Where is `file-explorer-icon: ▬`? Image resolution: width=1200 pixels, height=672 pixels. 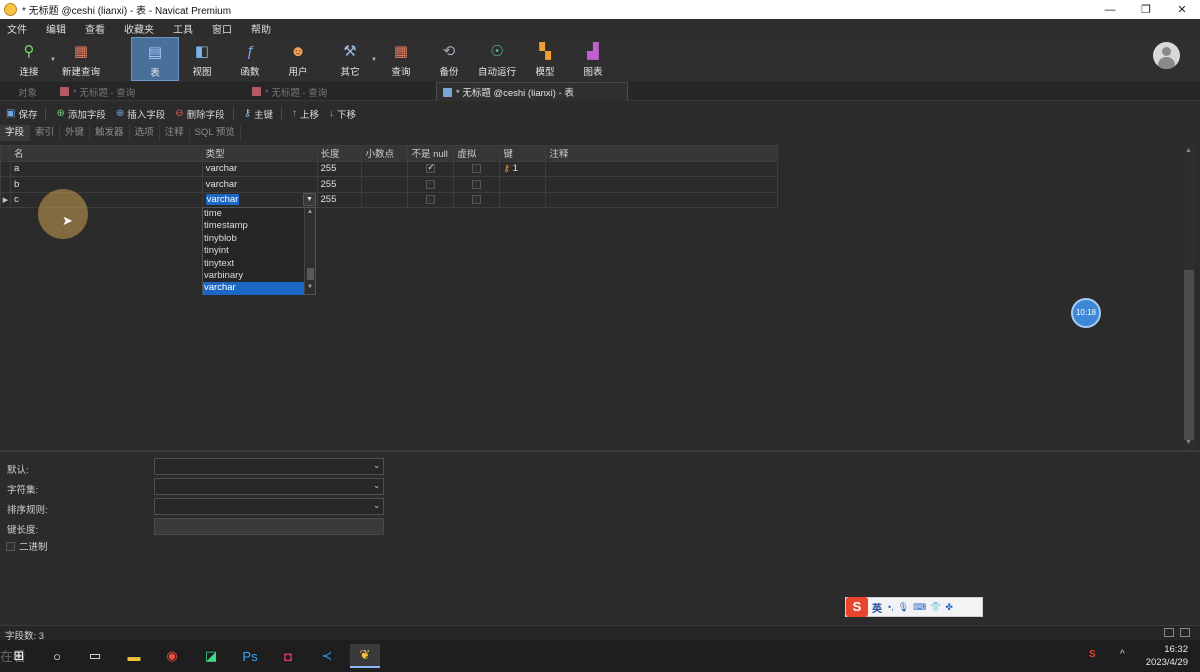 file-explorer-icon: ▬ is located at coordinates (134, 656).